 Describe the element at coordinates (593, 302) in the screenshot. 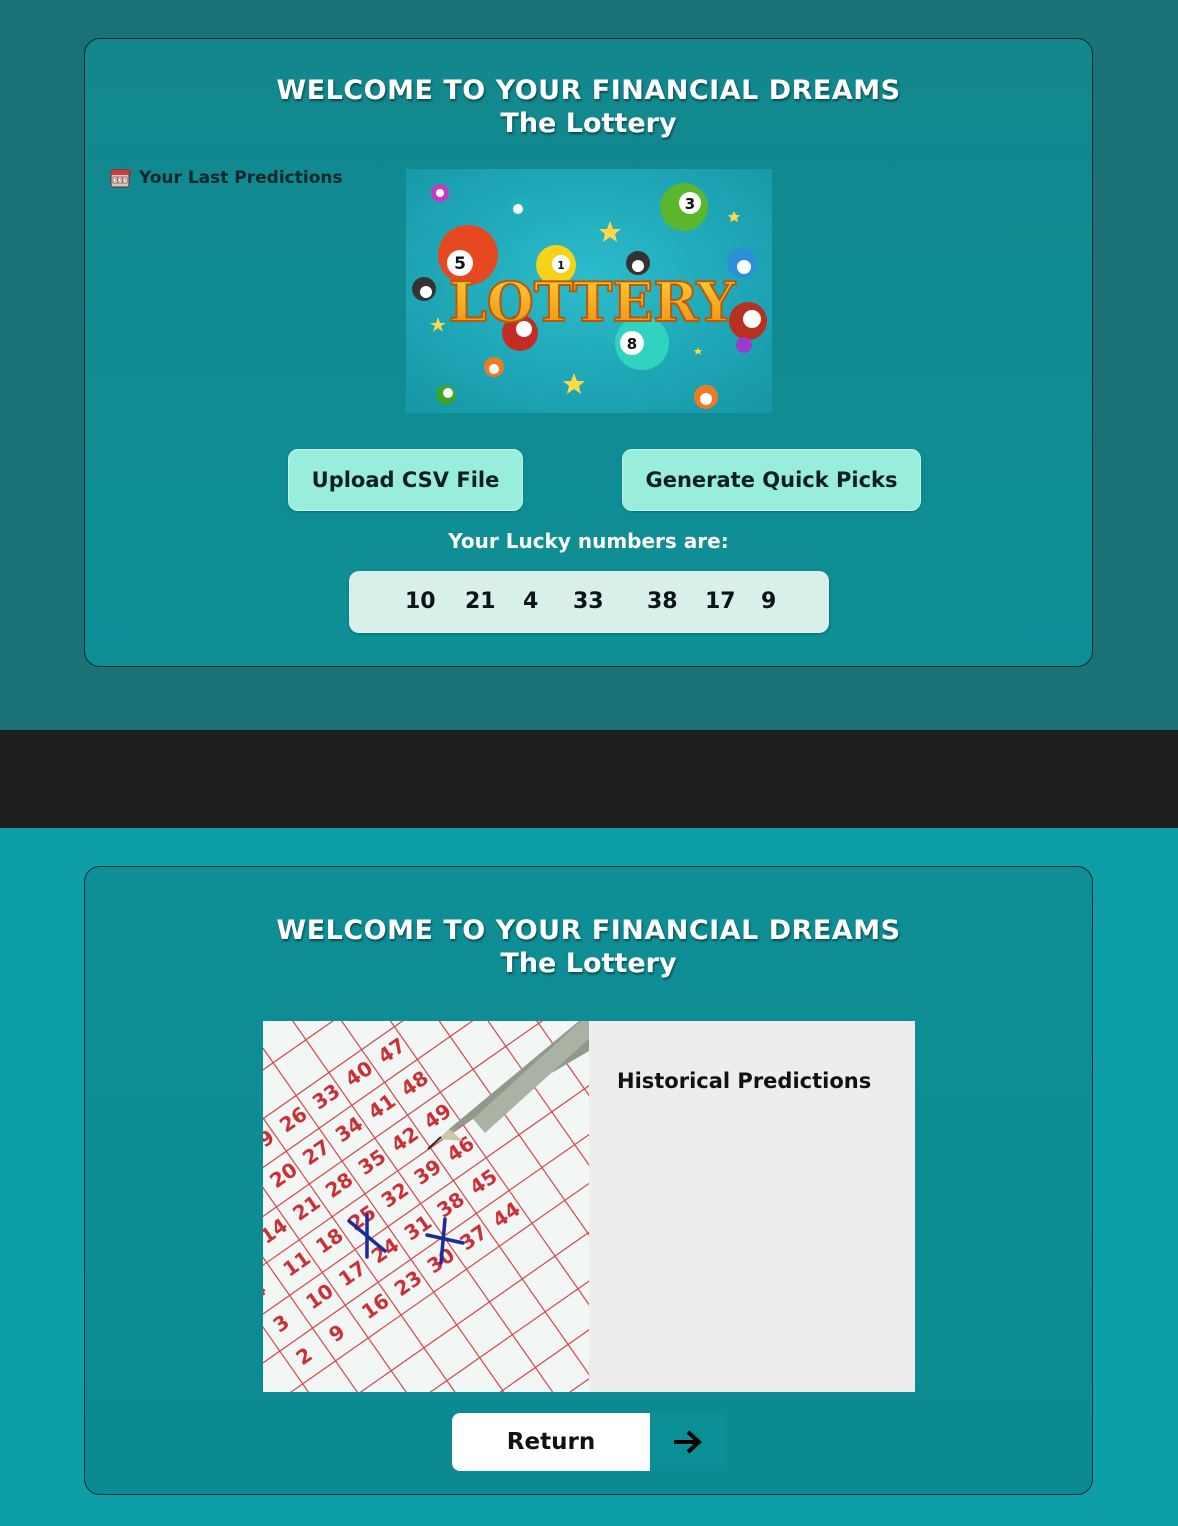

I see `hero-lottery-text: LOTTERY` at that location.